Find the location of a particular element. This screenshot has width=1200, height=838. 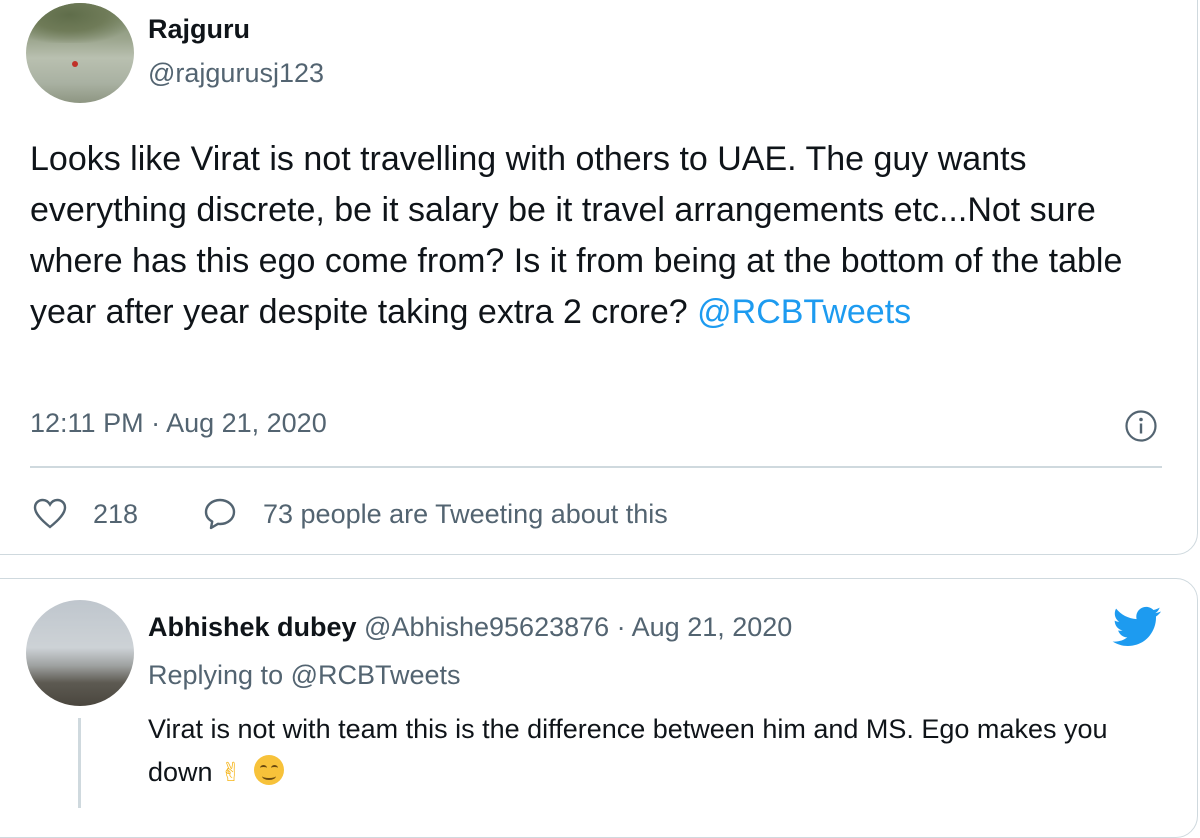

like-count: 218 is located at coordinates (116, 513).